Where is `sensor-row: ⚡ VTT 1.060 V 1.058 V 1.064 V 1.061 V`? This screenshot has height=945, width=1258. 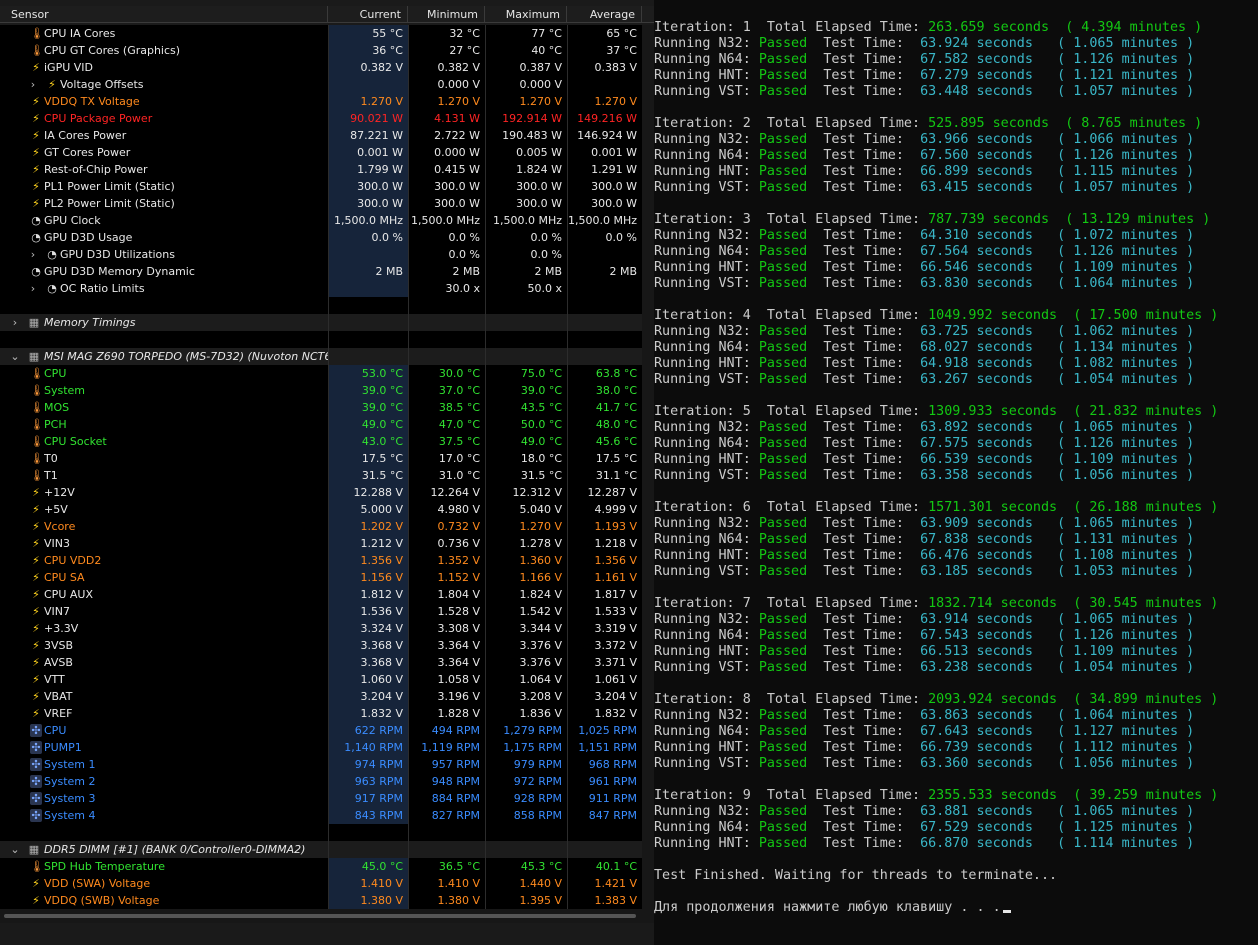 sensor-row: ⚡ VTT 1.060 V 1.058 V 1.064 V 1.061 V is located at coordinates (321, 679).